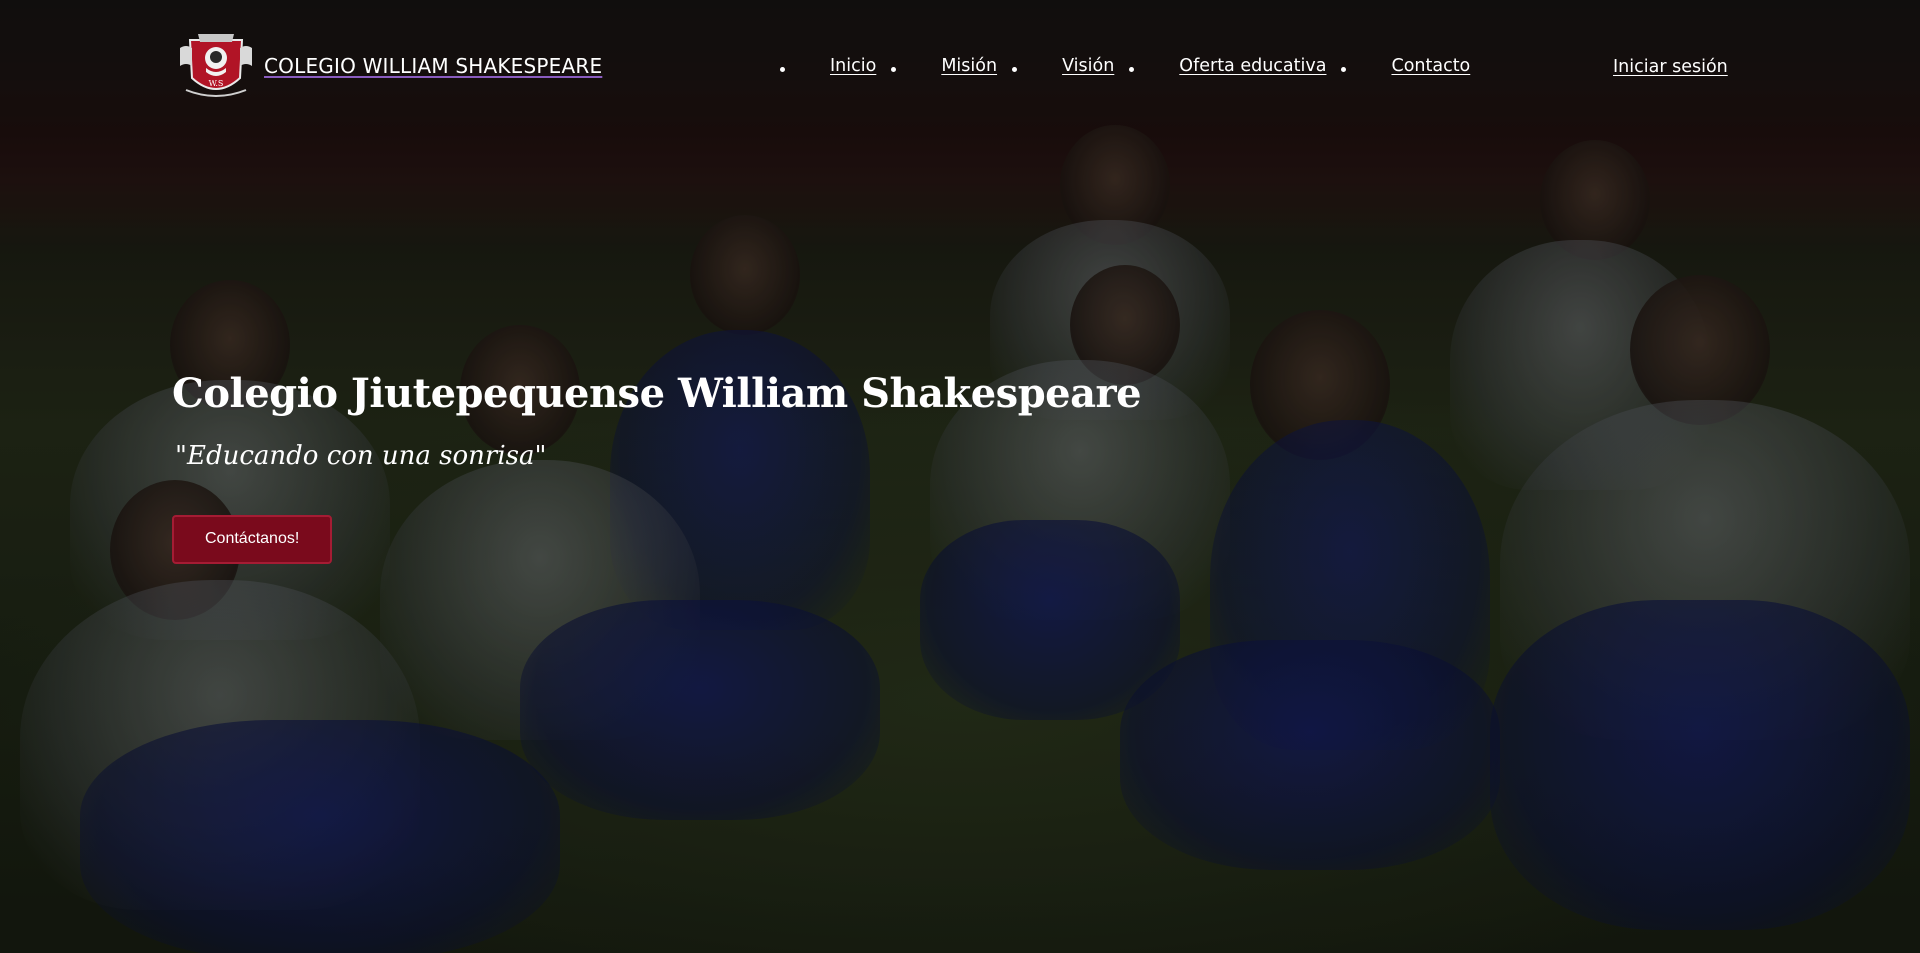 The image size is (1920, 953). Describe the element at coordinates (216, 65) in the screenshot. I see `school-crest-icon: W.S` at that location.